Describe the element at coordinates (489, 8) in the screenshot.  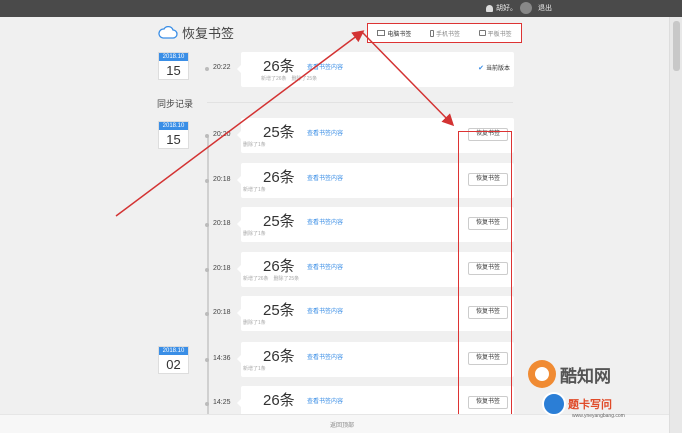
I see `user-icon` at that location.